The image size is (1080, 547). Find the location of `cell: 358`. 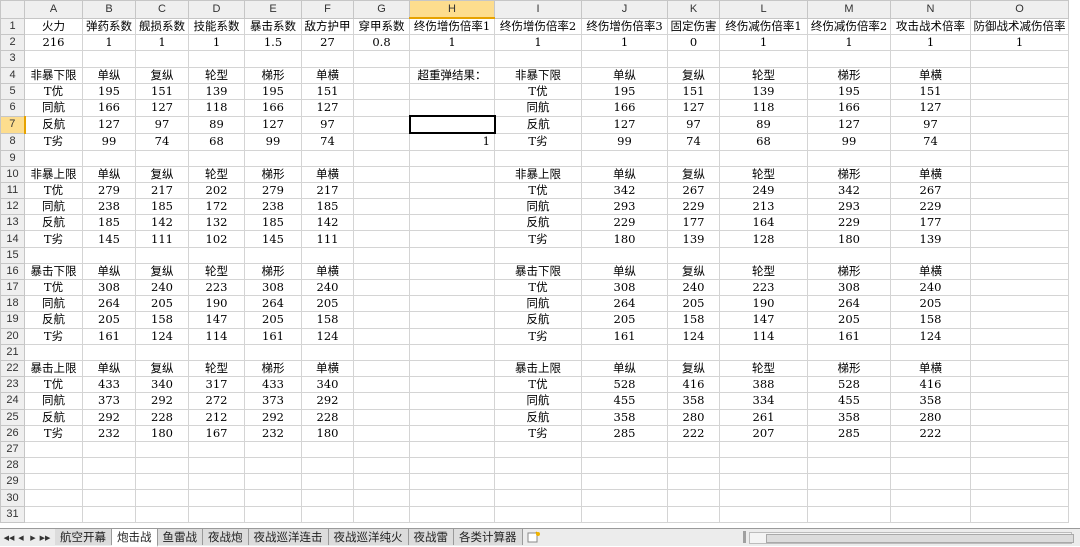

cell: 358 is located at coordinates (625, 417).